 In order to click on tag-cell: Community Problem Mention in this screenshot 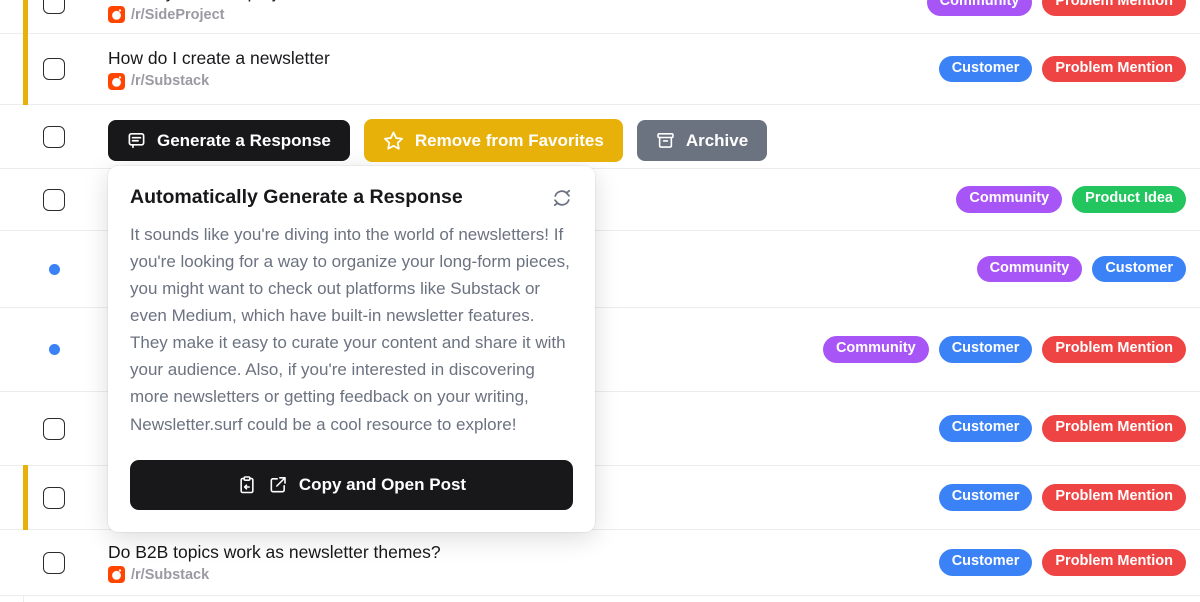, I will do `click(1063, 8)`.